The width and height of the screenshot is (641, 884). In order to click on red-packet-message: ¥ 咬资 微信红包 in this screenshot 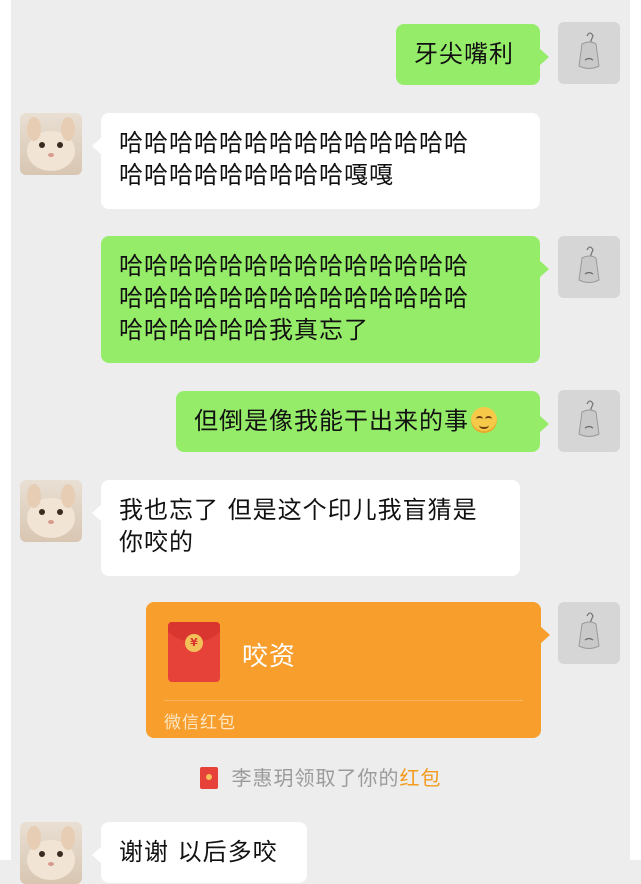, I will do `click(348, 670)`.